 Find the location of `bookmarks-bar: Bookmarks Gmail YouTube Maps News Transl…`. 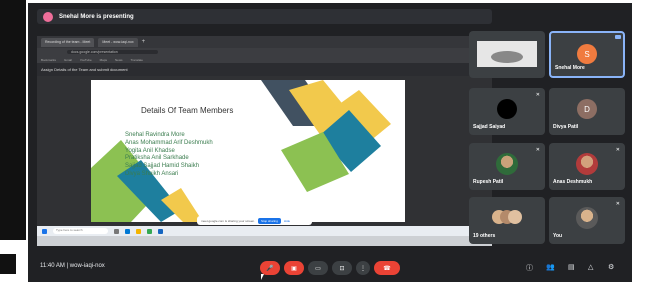

bookmarks-bar: Bookmarks Gmail YouTube Maps News Transl… is located at coordinates (264, 59).